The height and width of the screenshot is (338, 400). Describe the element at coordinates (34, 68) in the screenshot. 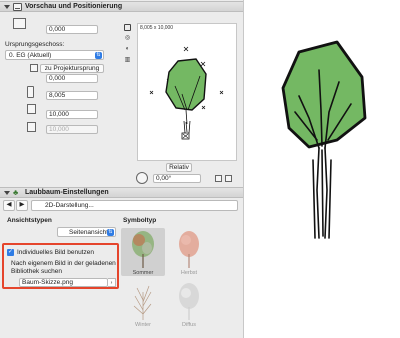

I see `story-link-icon` at that location.